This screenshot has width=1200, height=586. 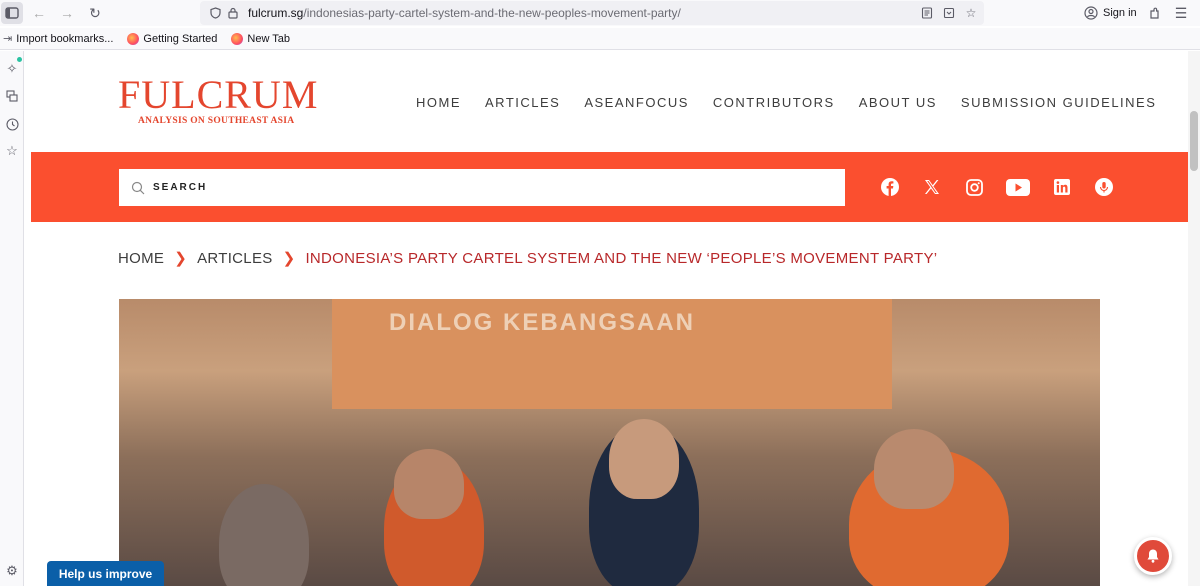 What do you see at coordinates (12, 124) in the screenshot?
I see `history-icon` at bounding box center [12, 124].